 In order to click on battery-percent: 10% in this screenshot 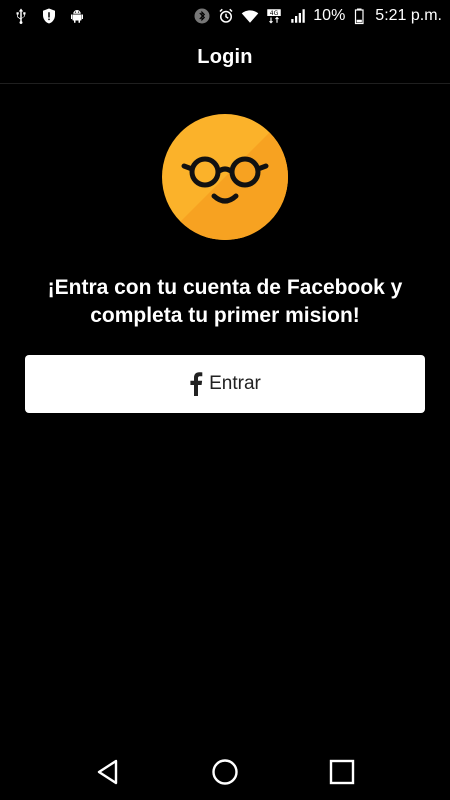, I will do `click(329, 15)`.